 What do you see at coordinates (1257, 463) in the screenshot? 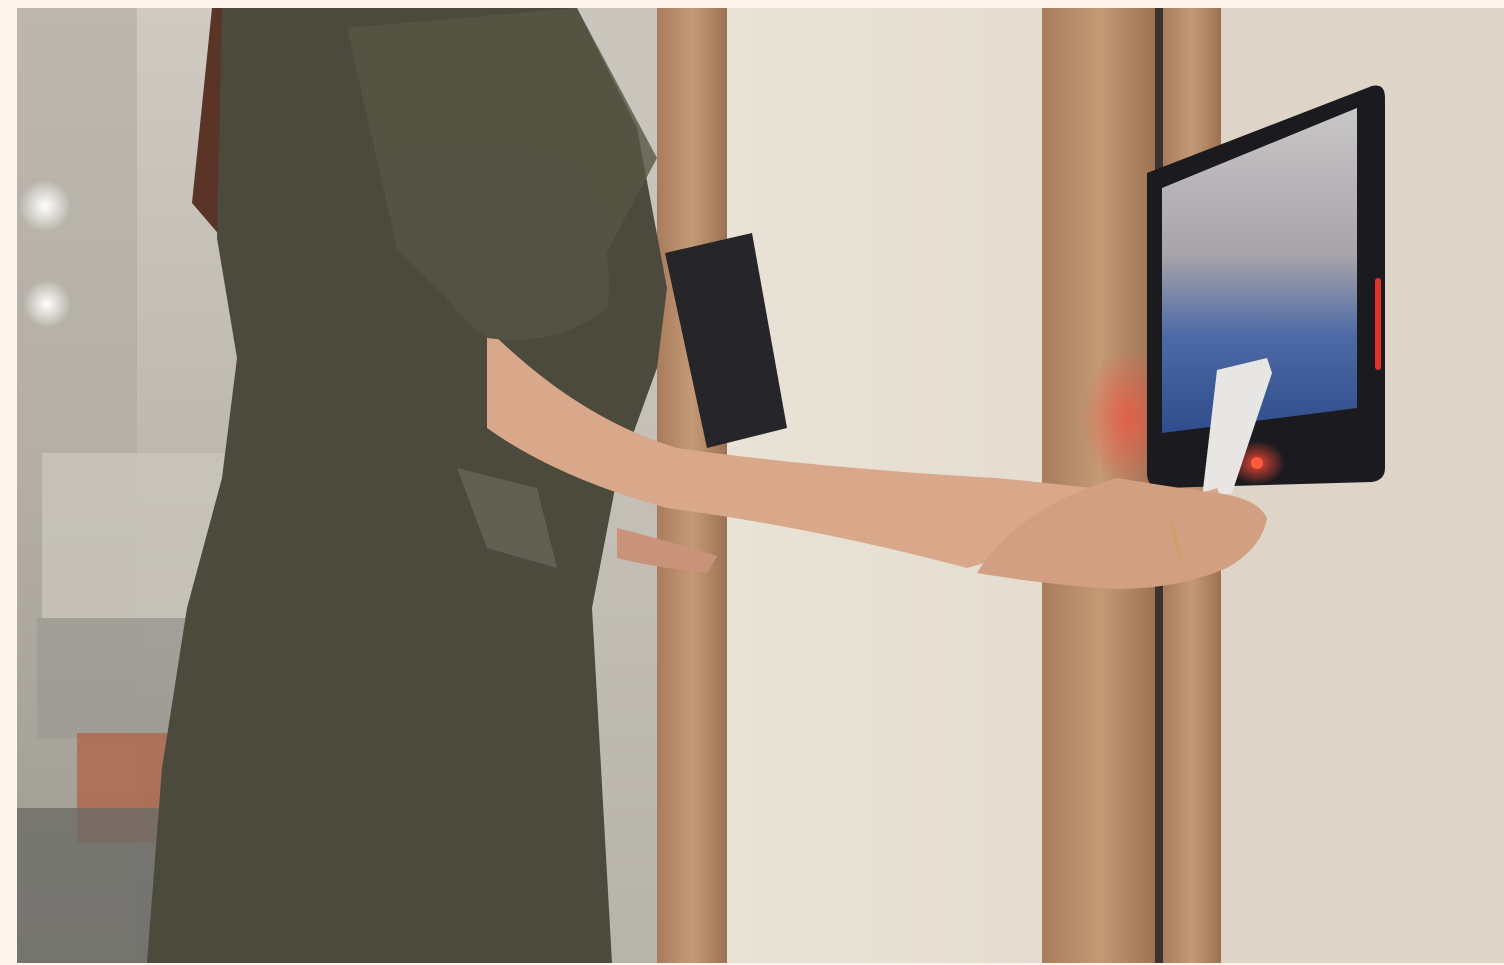
I see `nfc-indicator` at bounding box center [1257, 463].